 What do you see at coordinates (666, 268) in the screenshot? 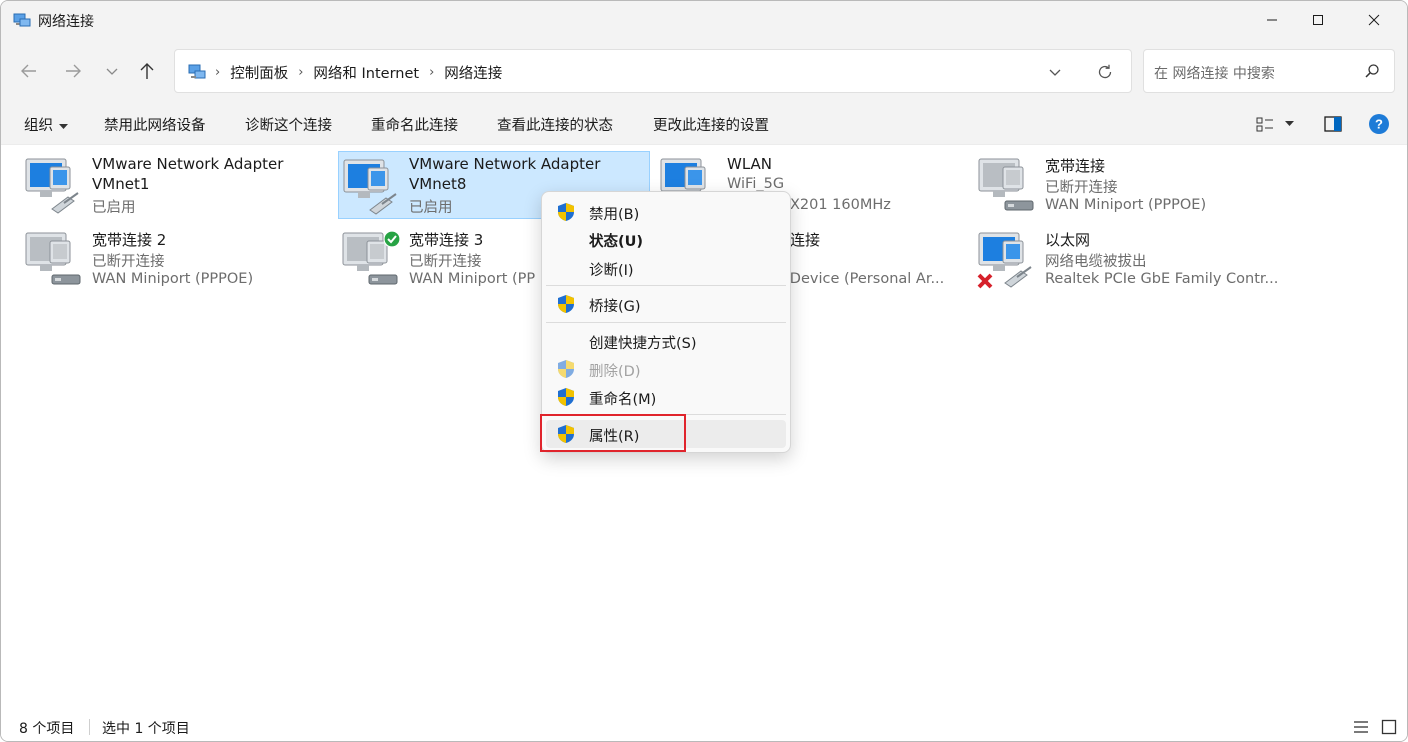
I see `menu-item-diagnose: 诊断(I)` at bounding box center [666, 268].